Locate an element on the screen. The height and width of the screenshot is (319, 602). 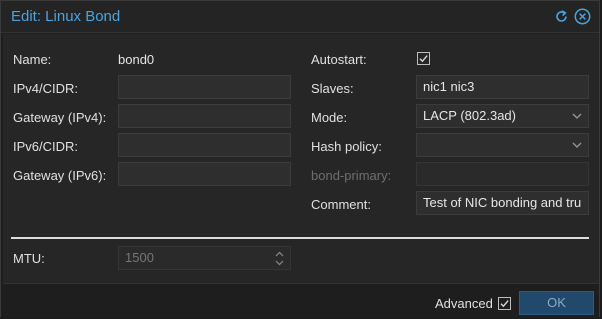
dialog-titlebar: Edit: Linux Bond is located at coordinates (300, 17).